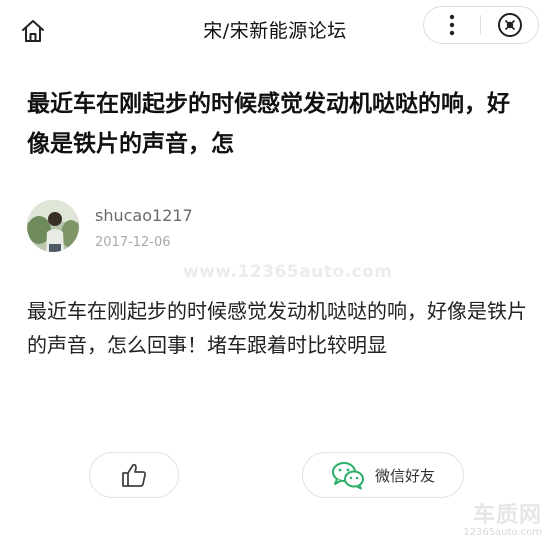  I want to click on thumbs-up-icon, so click(134, 475).